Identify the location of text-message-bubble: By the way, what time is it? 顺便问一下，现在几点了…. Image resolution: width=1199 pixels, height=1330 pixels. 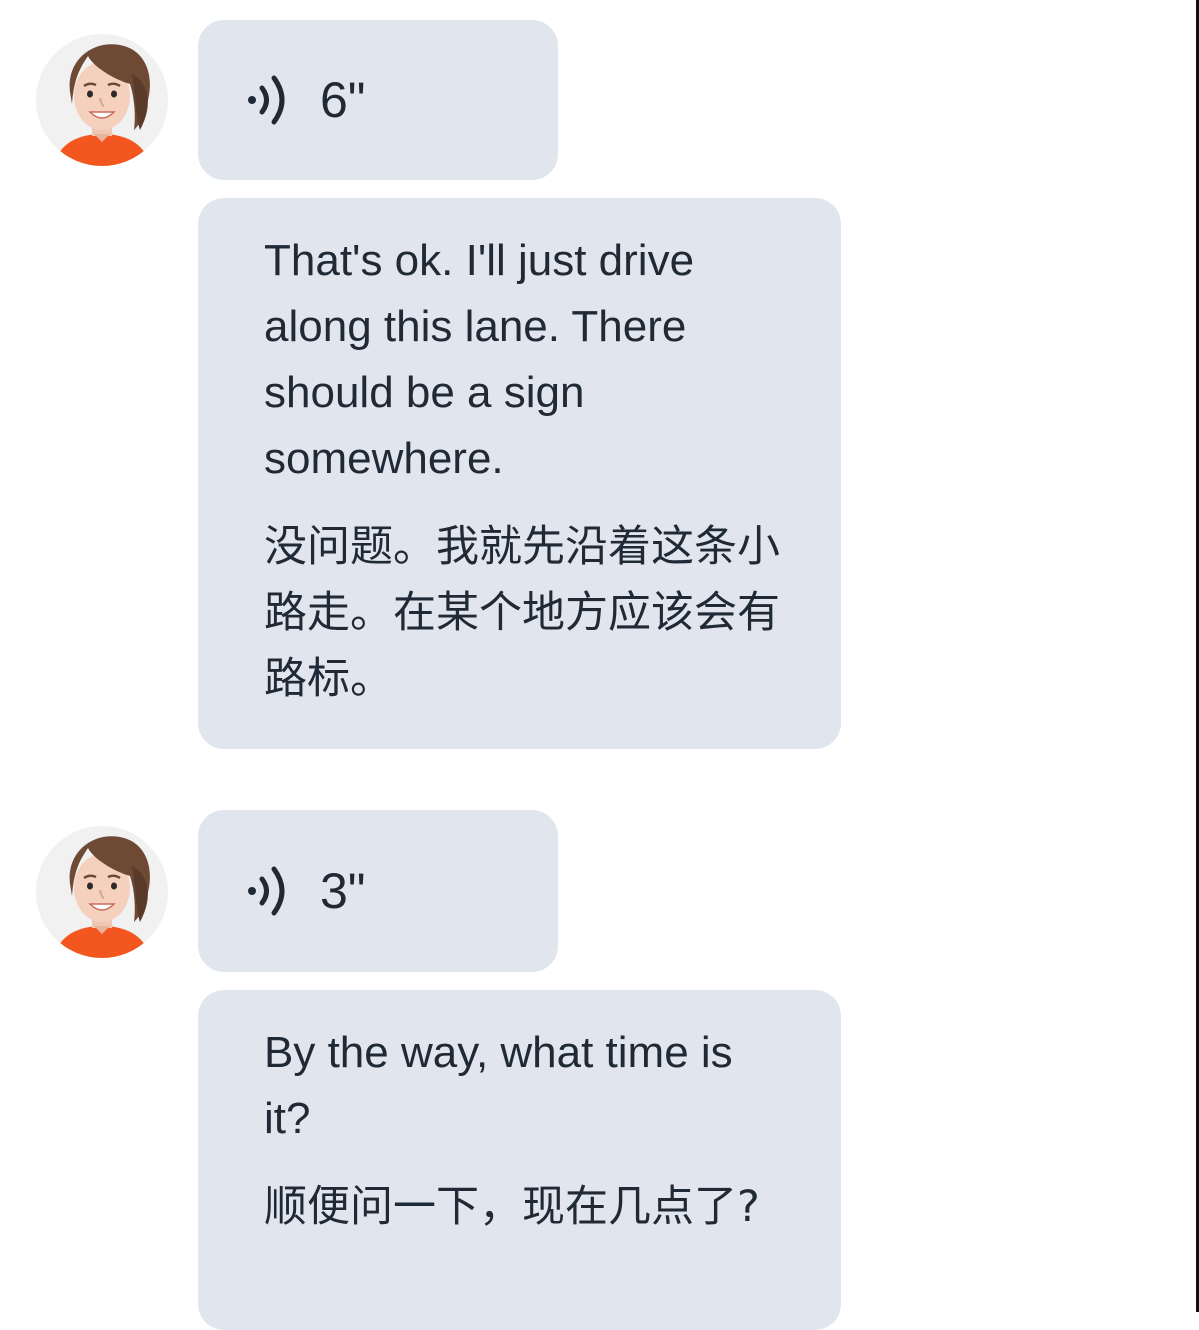
(519, 1160).